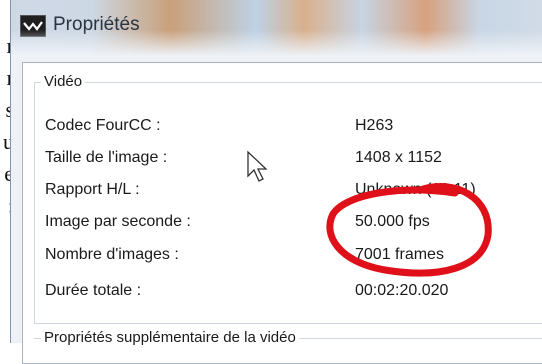 This screenshot has height=364, width=542. What do you see at coordinates (96, 24) in the screenshot?
I see `window-title: Propriétés` at bounding box center [96, 24].